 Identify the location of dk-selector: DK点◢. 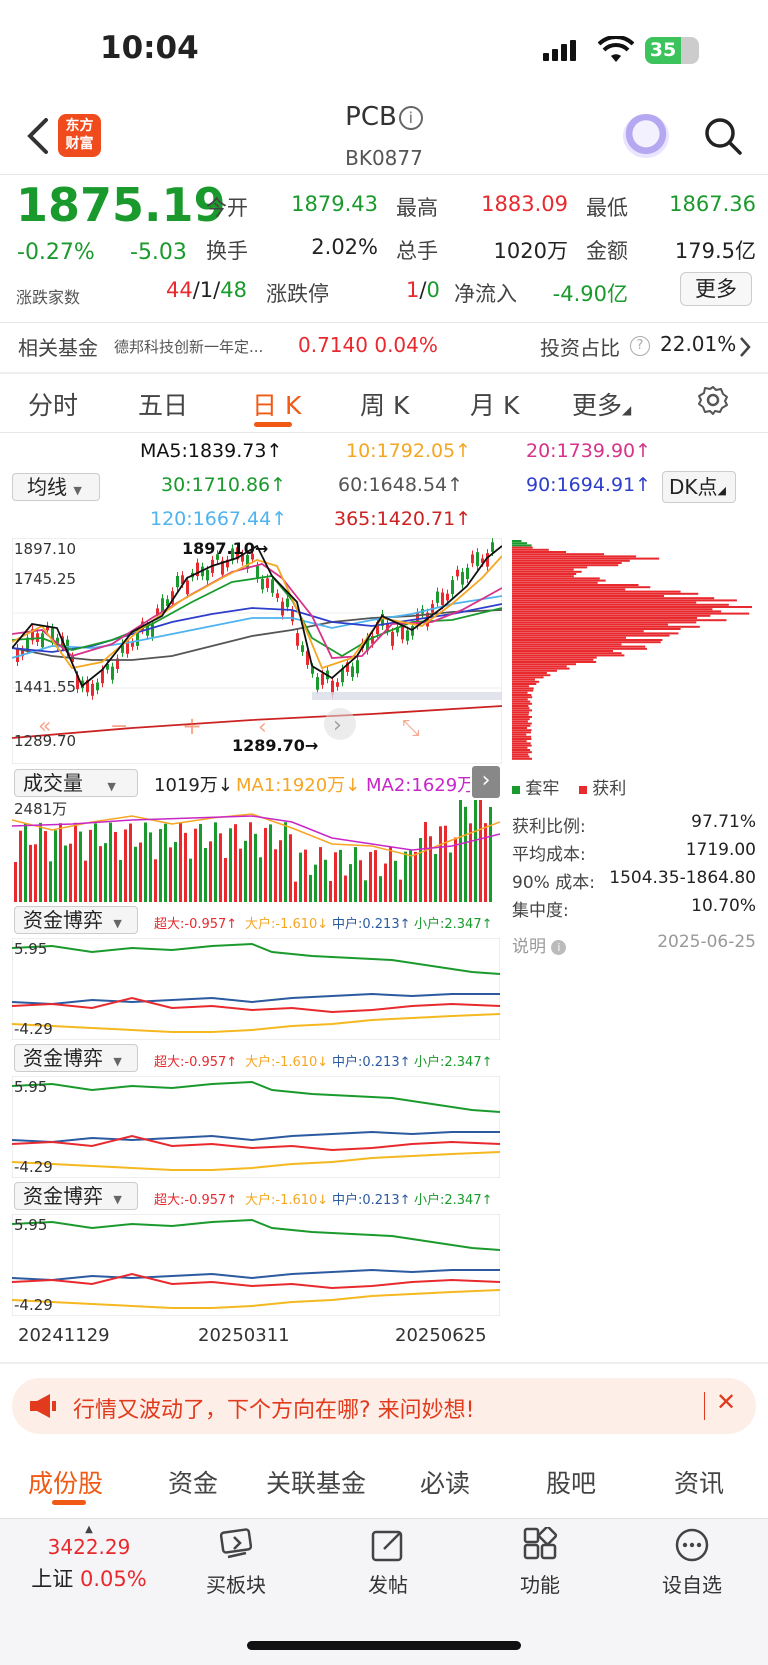
(699, 487).